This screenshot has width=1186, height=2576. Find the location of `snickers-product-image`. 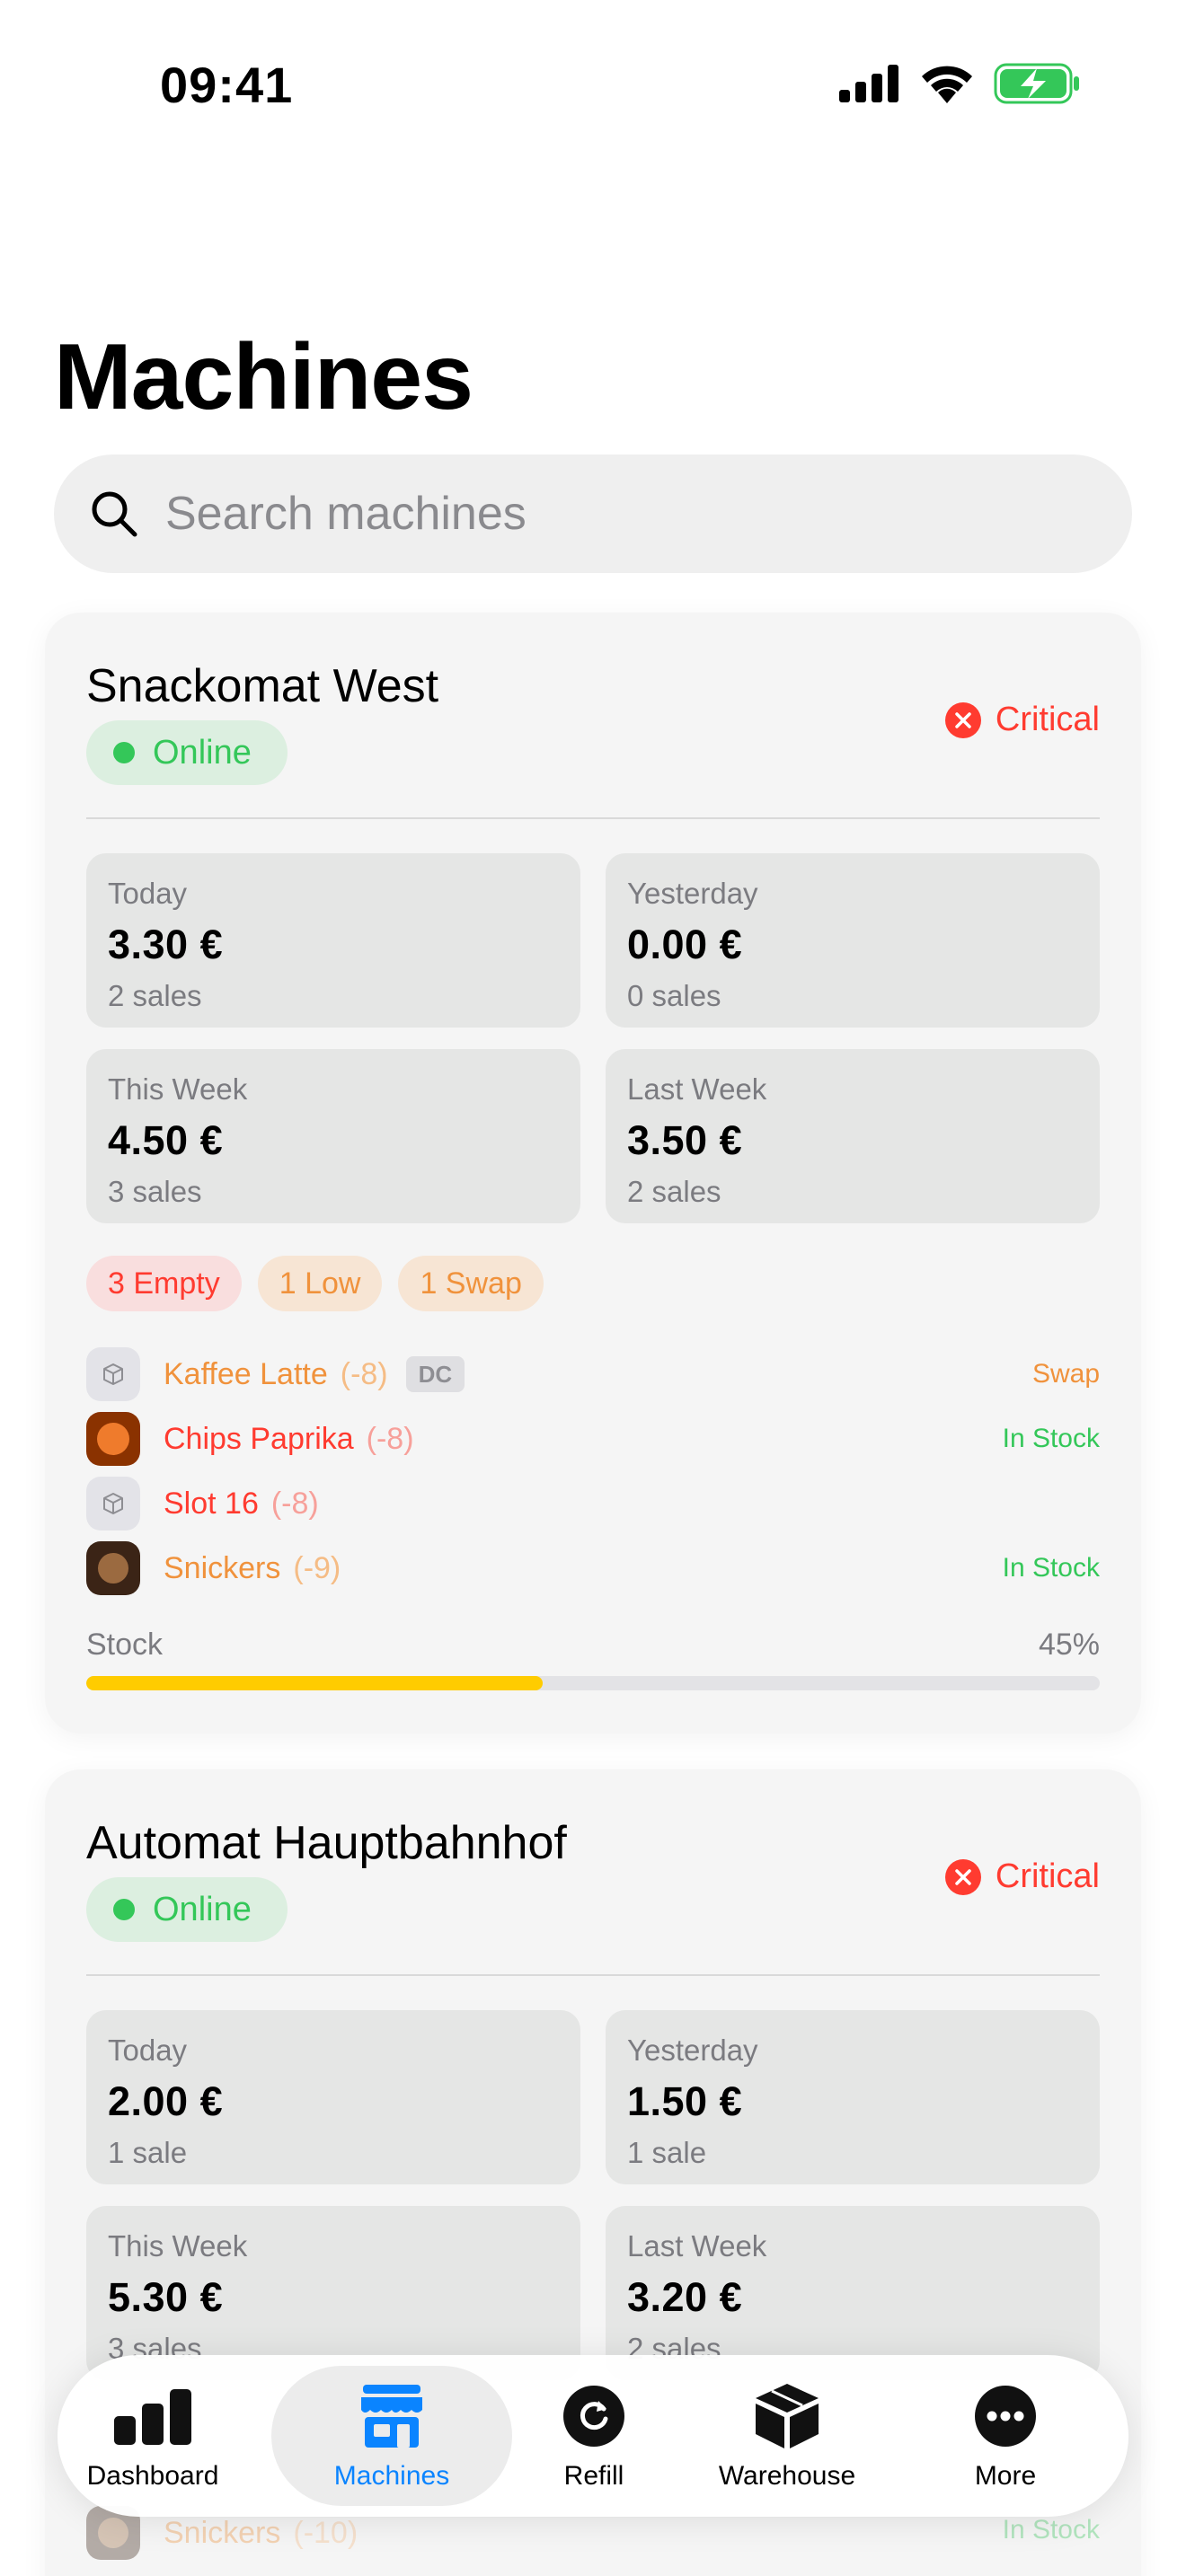

snickers-product-image is located at coordinates (113, 1568).